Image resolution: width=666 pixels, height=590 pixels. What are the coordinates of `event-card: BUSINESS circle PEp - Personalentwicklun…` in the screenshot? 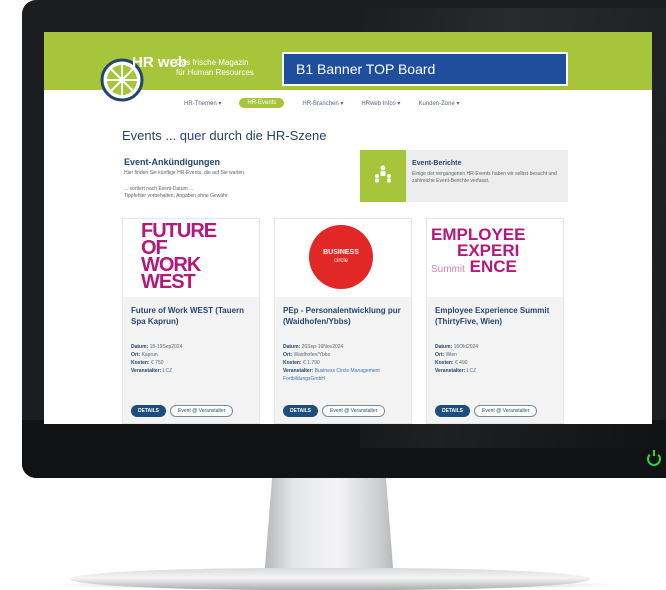 It's located at (343, 321).